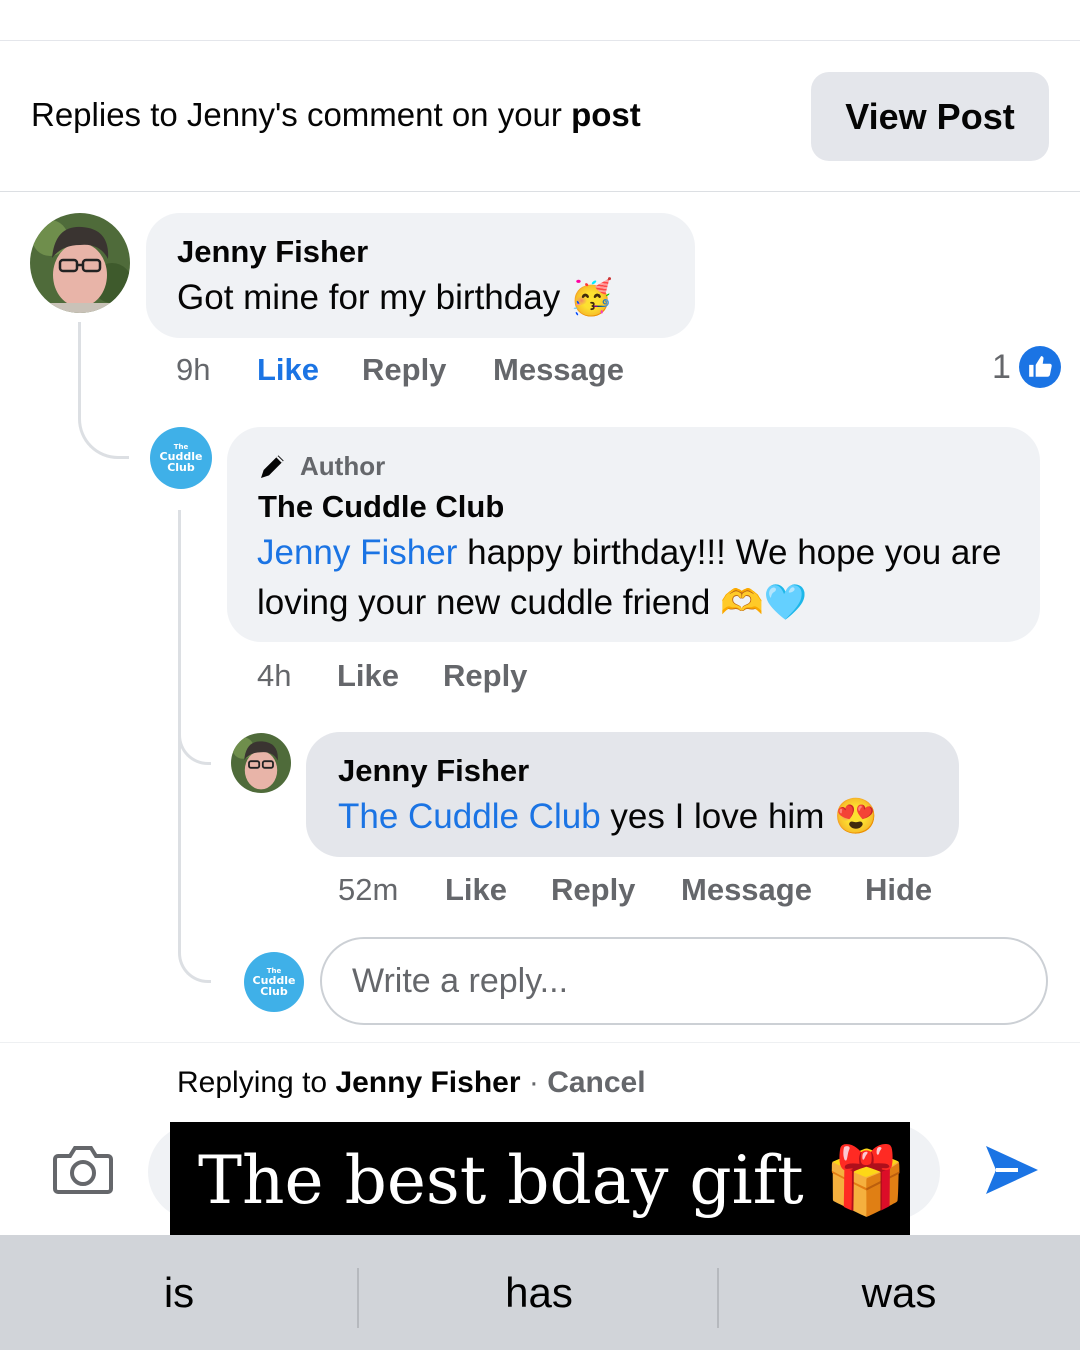  I want to click on send-icon, so click(1011, 1170).